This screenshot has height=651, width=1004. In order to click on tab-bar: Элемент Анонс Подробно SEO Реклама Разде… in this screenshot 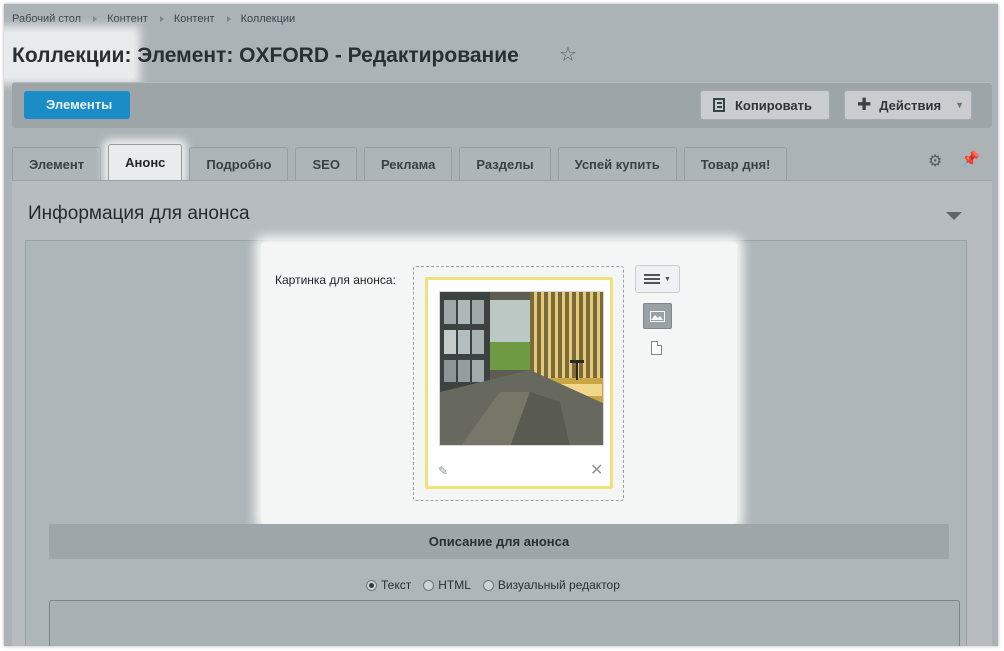, I will do `click(403, 162)`.